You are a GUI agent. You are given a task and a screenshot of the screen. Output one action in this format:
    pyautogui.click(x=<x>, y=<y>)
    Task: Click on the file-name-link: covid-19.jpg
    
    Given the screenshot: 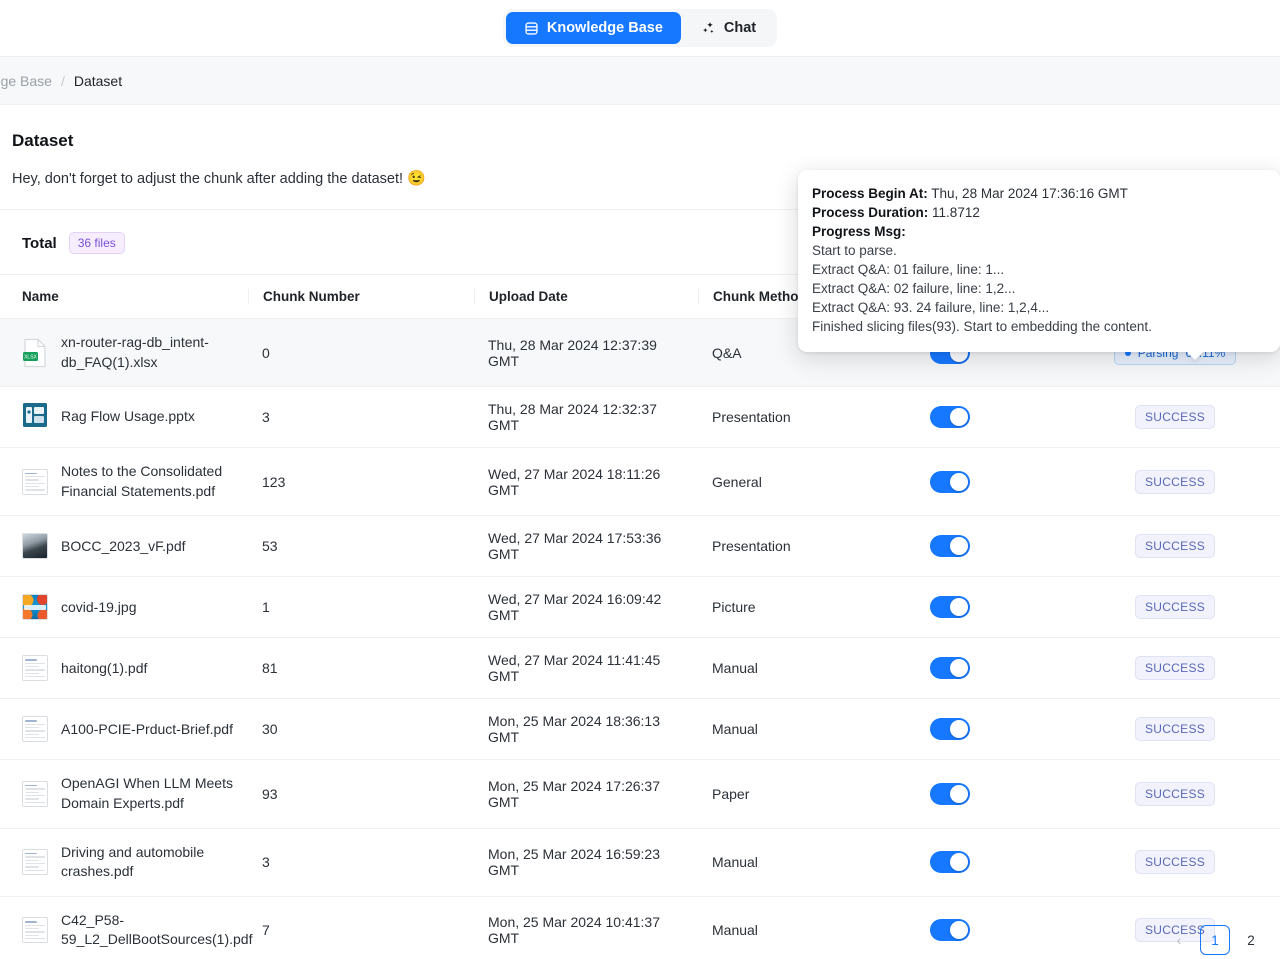 What is the action you would take?
    pyautogui.click(x=99, y=608)
    